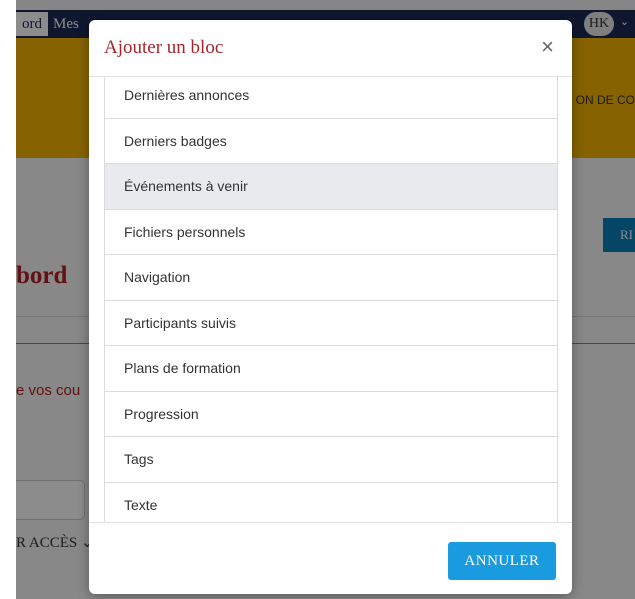 The image size is (635, 599). I want to click on list-item: Événements à venir, so click(331, 187).